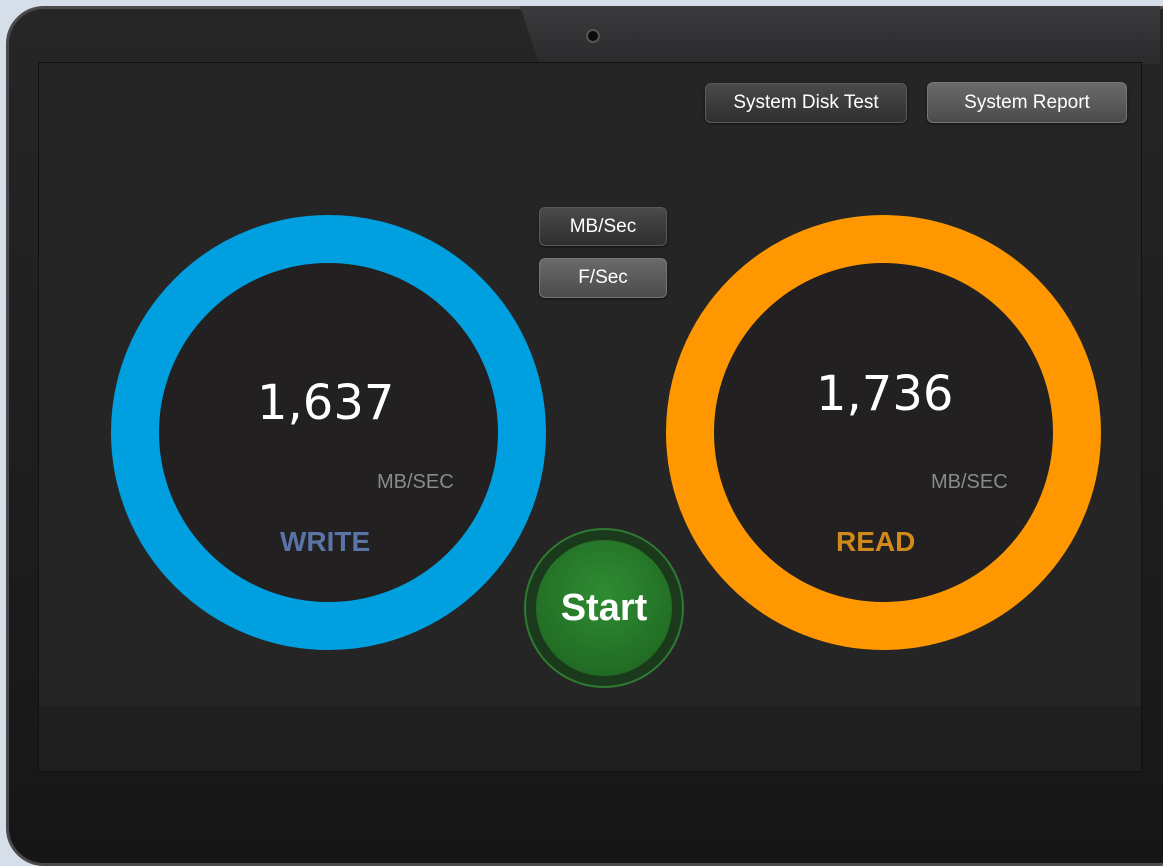 The image size is (1163, 866). What do you see at coordinates (593, 36) in the screenshot?
I see `camera-icon` at bounding box center [593, 36].